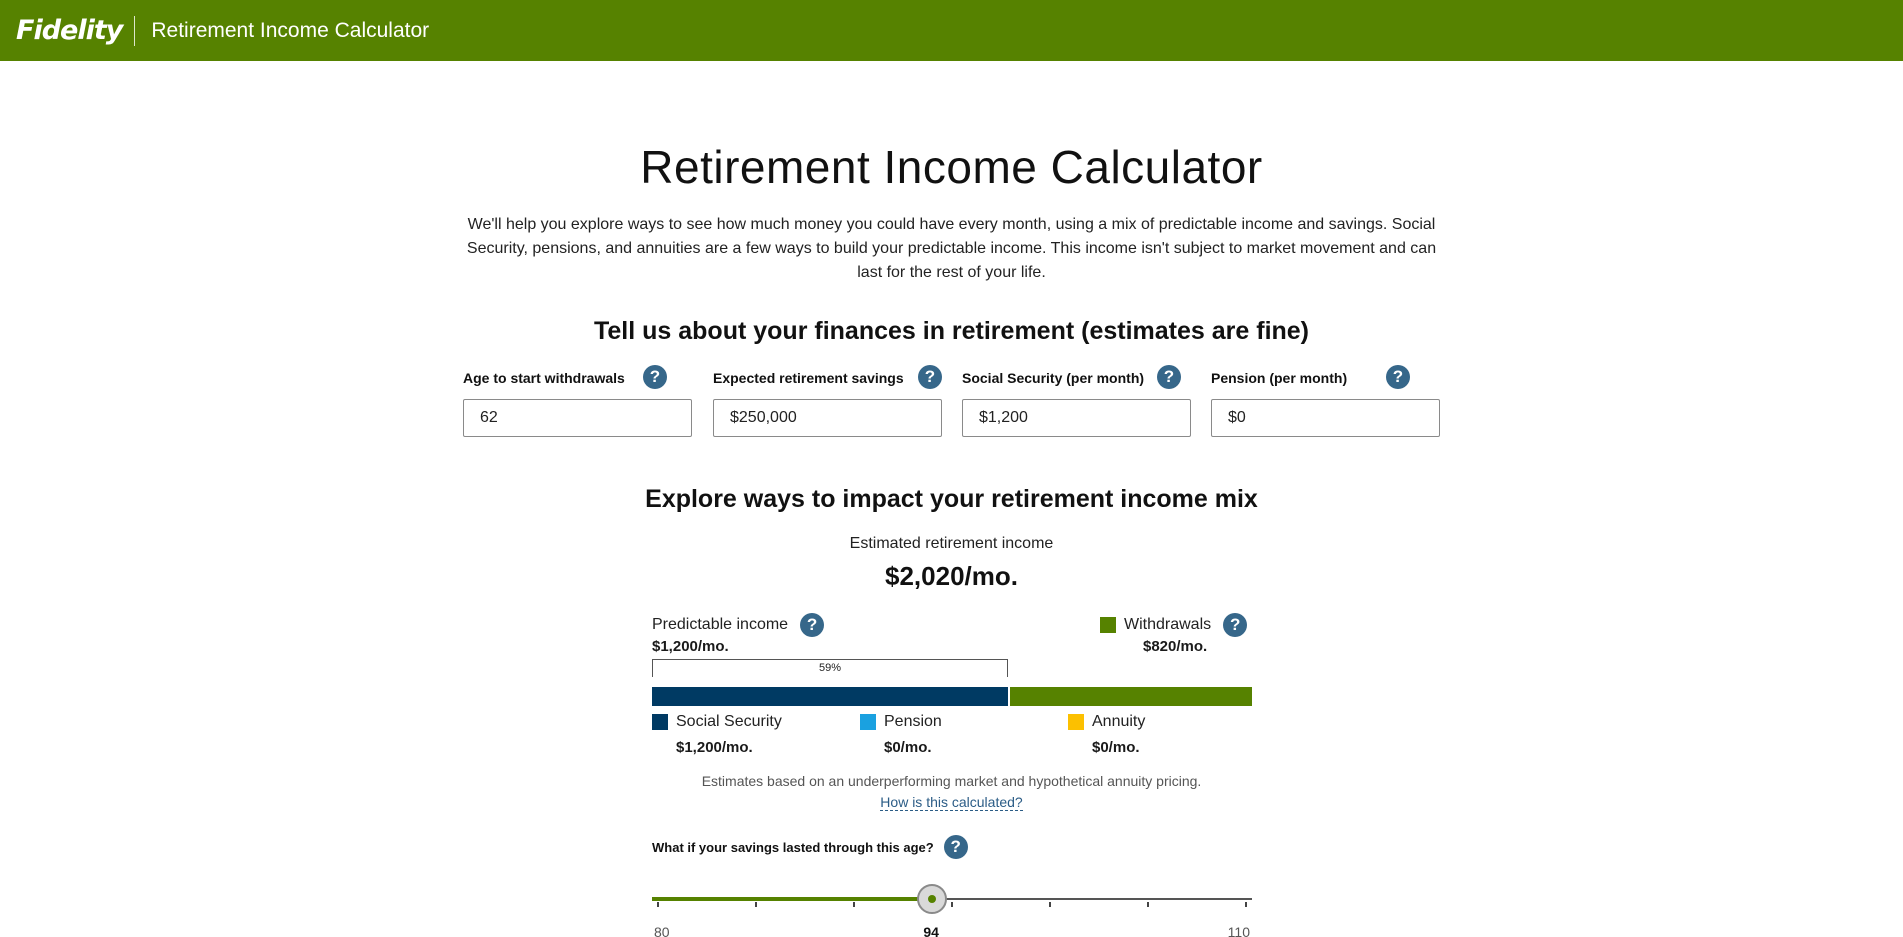 The width and height of the screenshot is (1903, 937). What do you see at coordinates (1168, 624) in the screenshot?
I see `withdrawals-text: Withdrawals` at bounding box center [1168, 624].